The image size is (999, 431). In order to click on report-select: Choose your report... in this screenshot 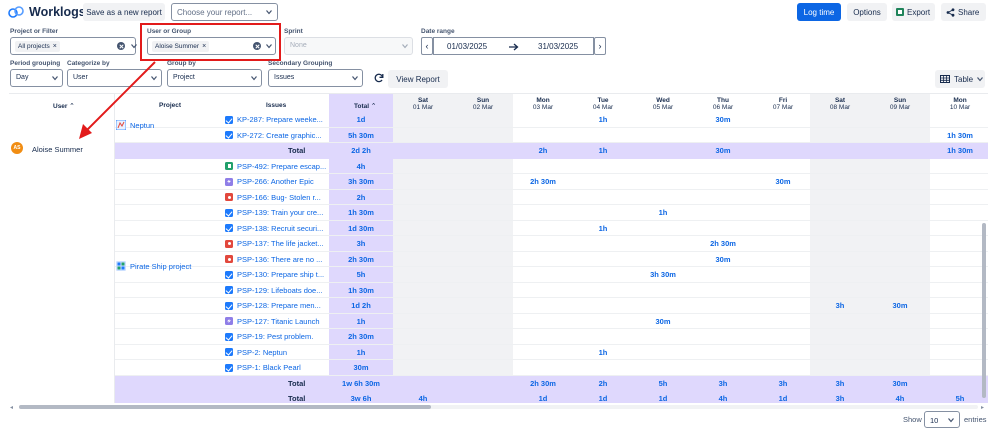, I will do `click(224, 12)`.